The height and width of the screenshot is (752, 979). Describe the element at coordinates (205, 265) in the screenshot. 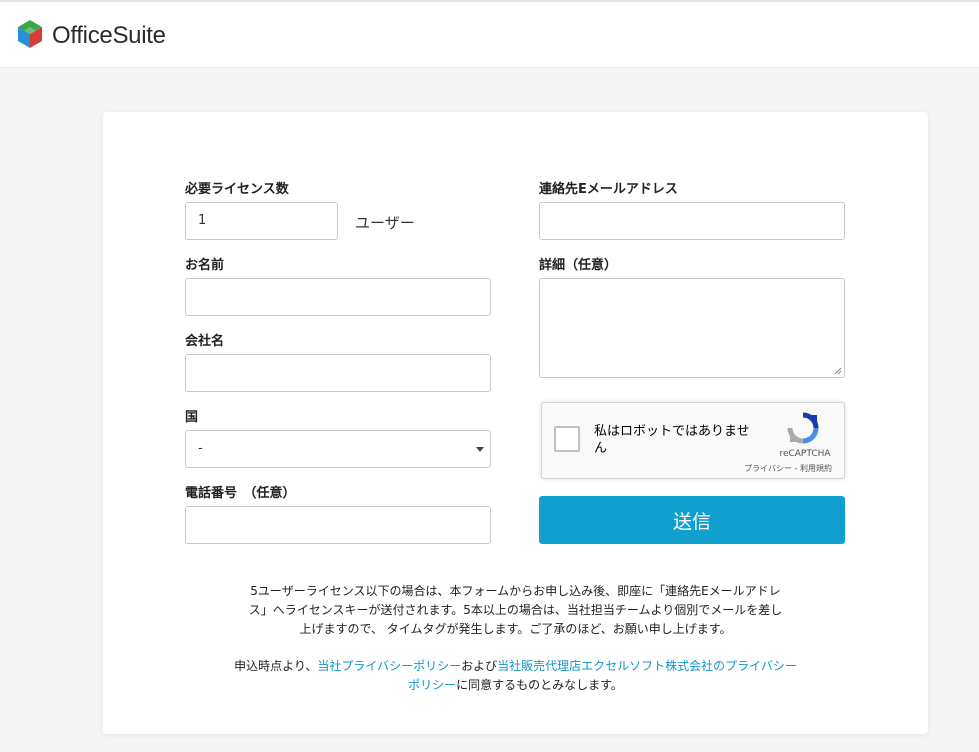

I see `name-label: お名前` at that location.